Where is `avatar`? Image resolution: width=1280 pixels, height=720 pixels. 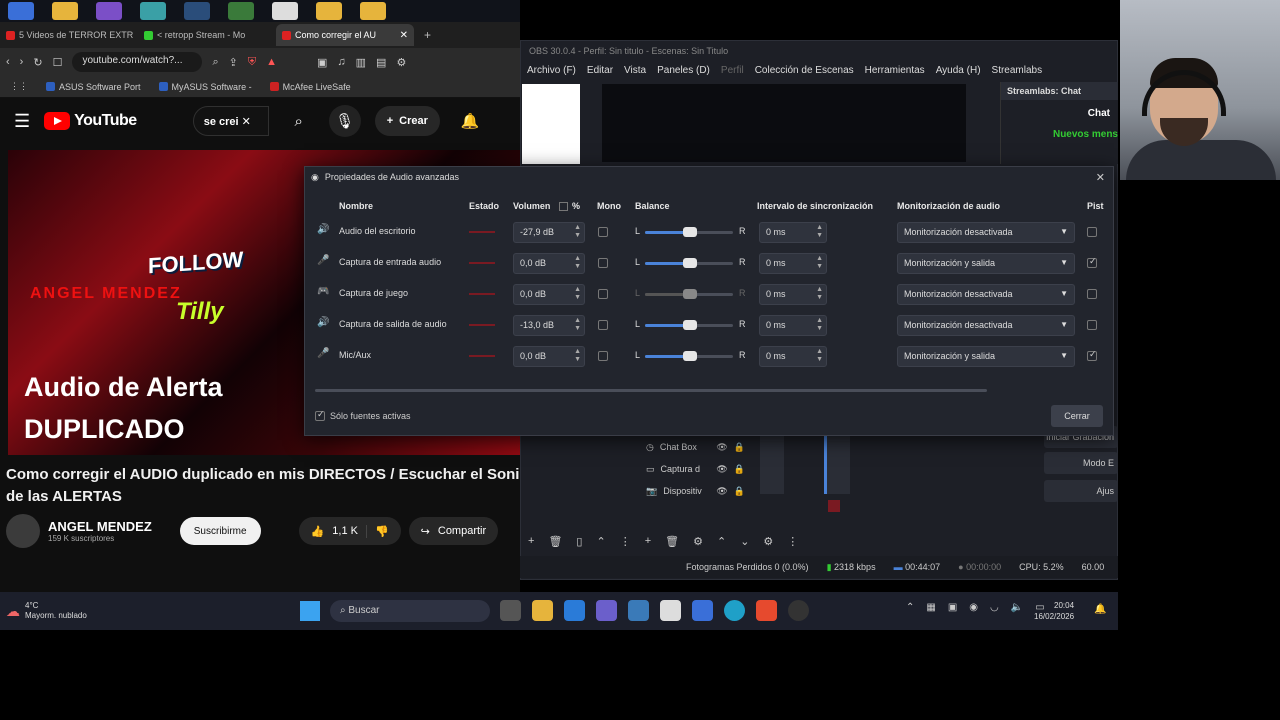
avatar is located at coordinates (23, 531).